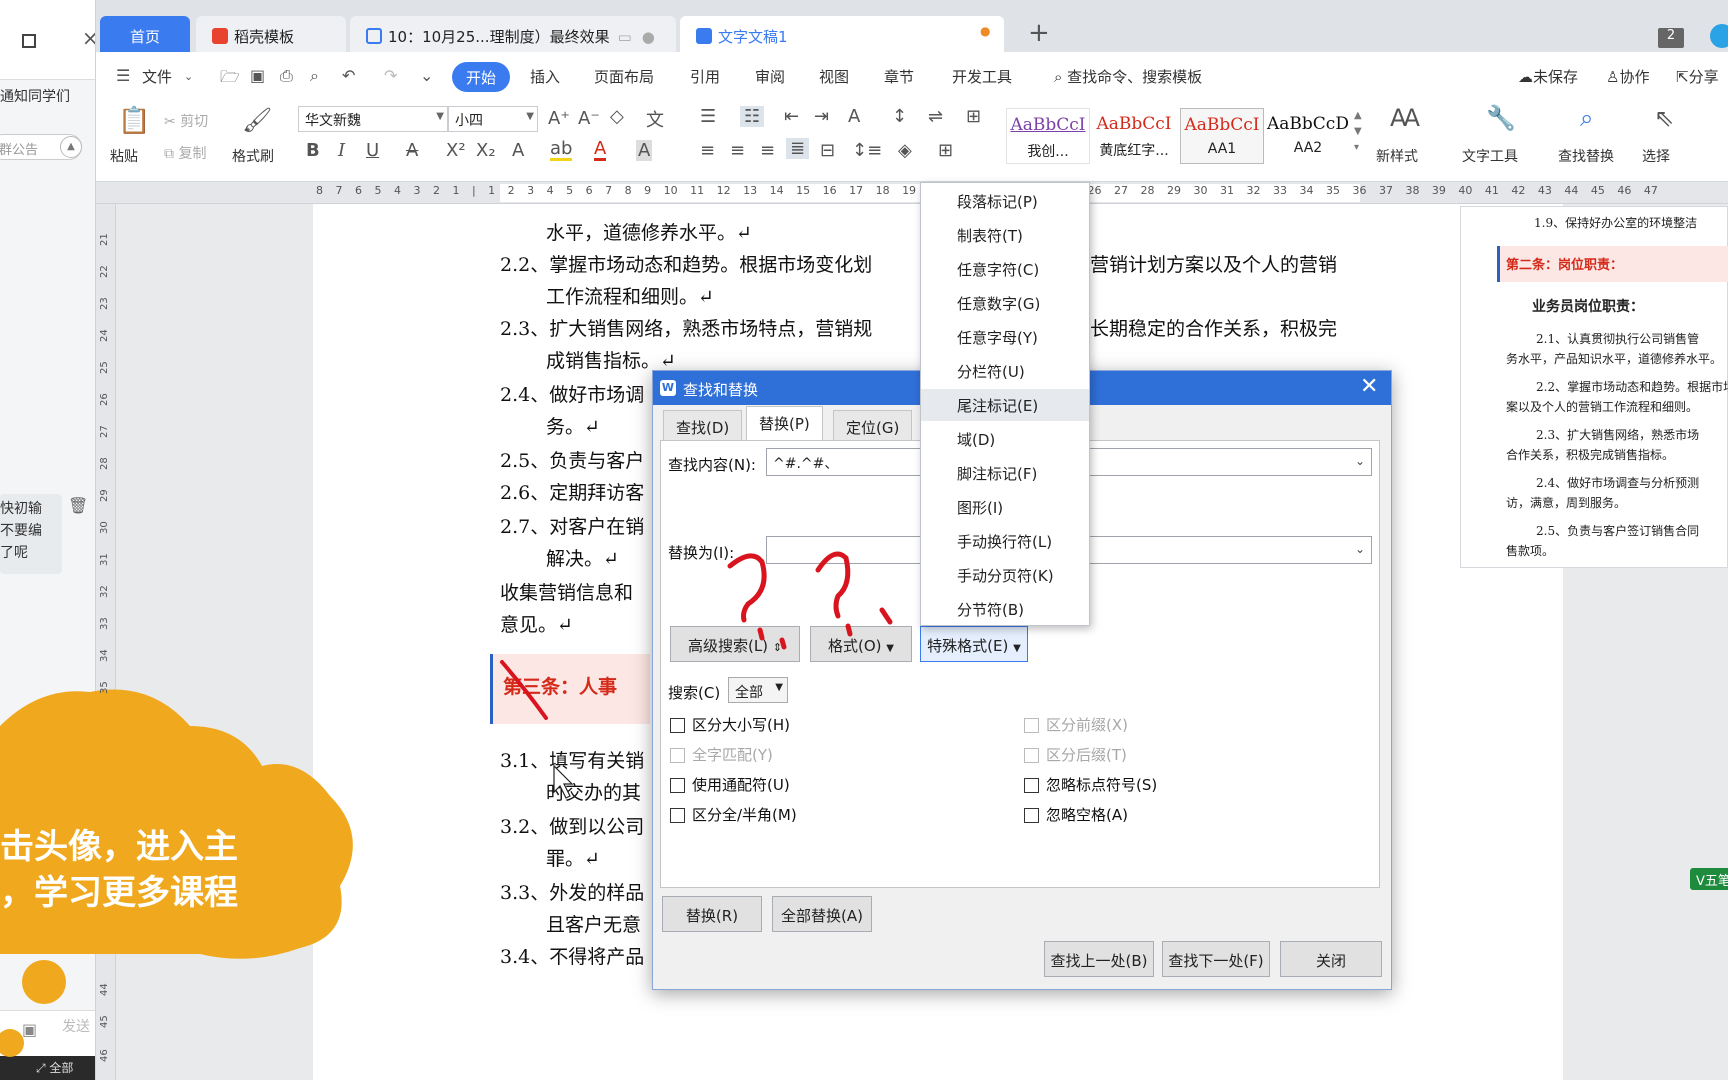 The width and height of the screenshot is (1728, 1080). Describe the element at coordinates (758, 690) in the screenshot. I see `search-scope-select: 全部 ▼` at that location.